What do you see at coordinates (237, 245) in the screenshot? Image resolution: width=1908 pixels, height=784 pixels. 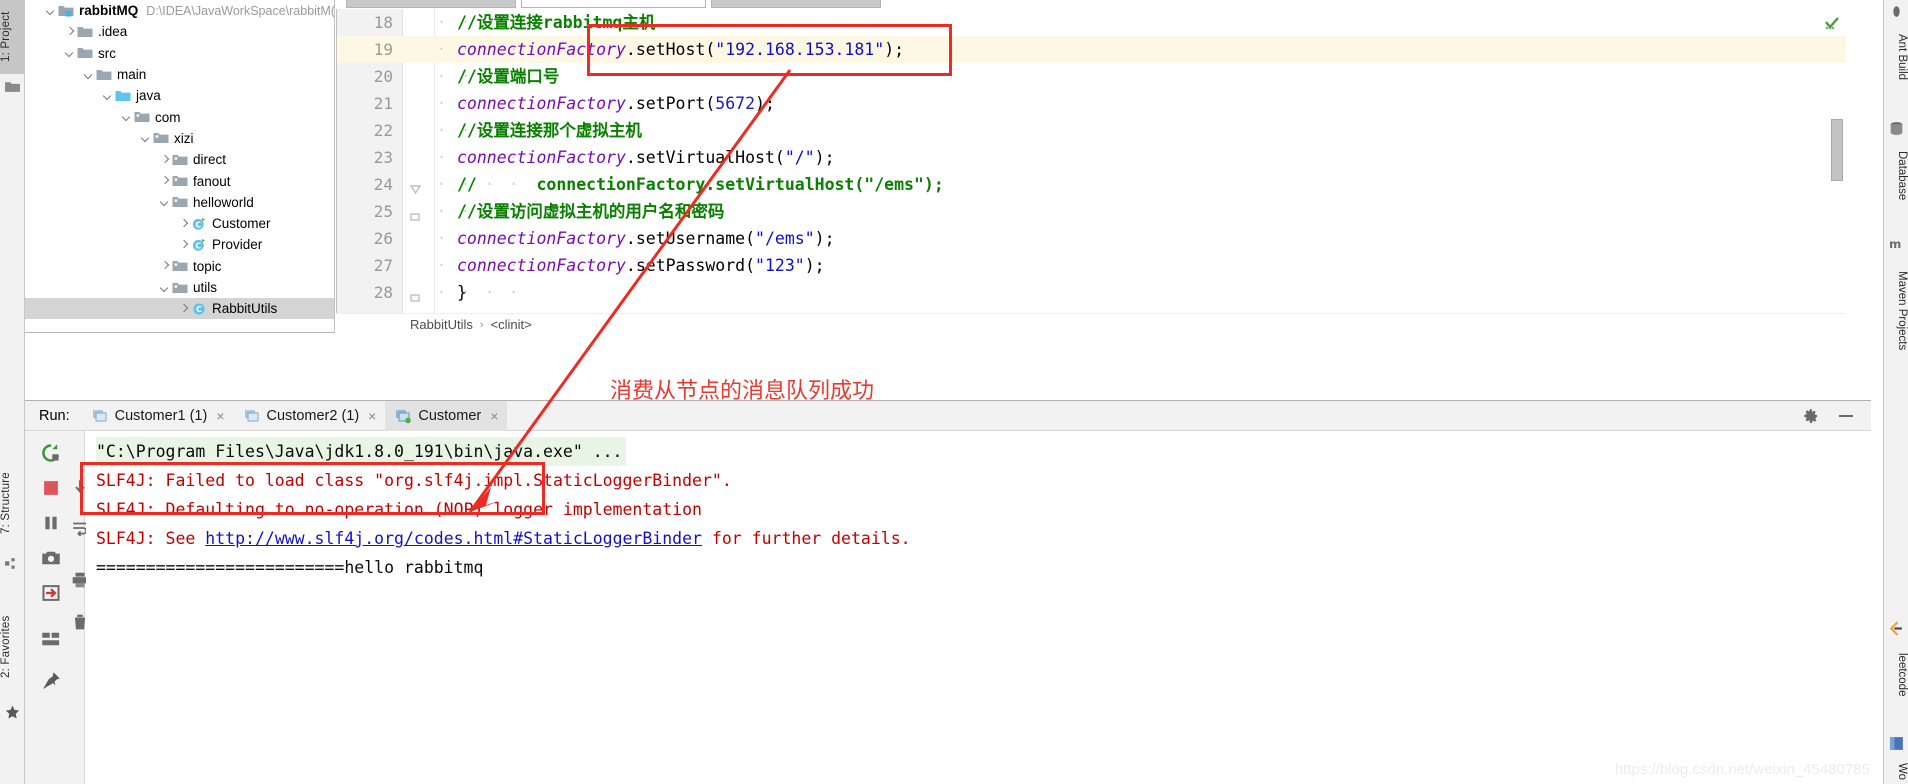 I see `tree-item-label: Provider` at bounding box center [237, 245].